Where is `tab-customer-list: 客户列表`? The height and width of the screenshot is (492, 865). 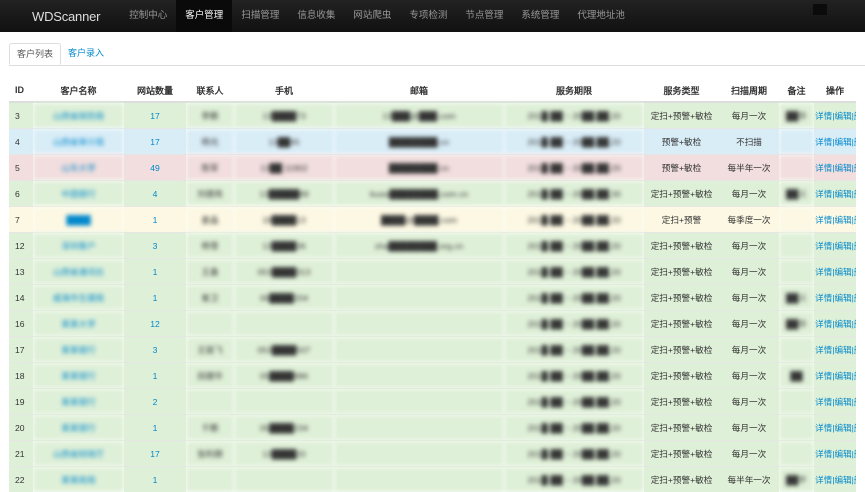
tab-customer-list: 客户列表 is located at coordinates (35, 54).